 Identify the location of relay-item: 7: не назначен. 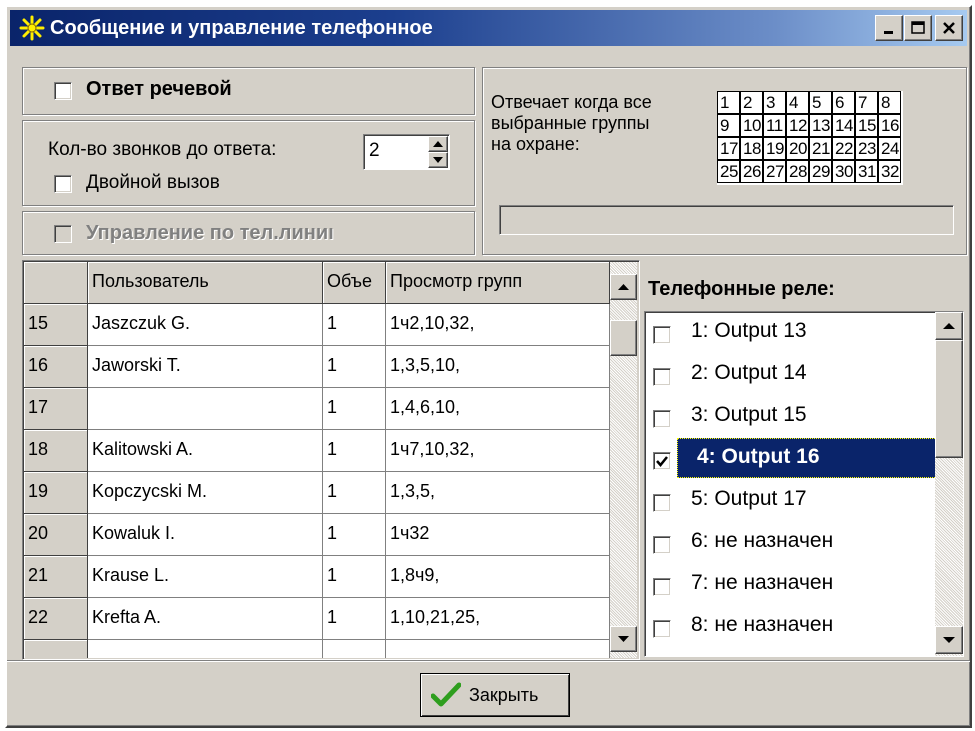
(790, 585).